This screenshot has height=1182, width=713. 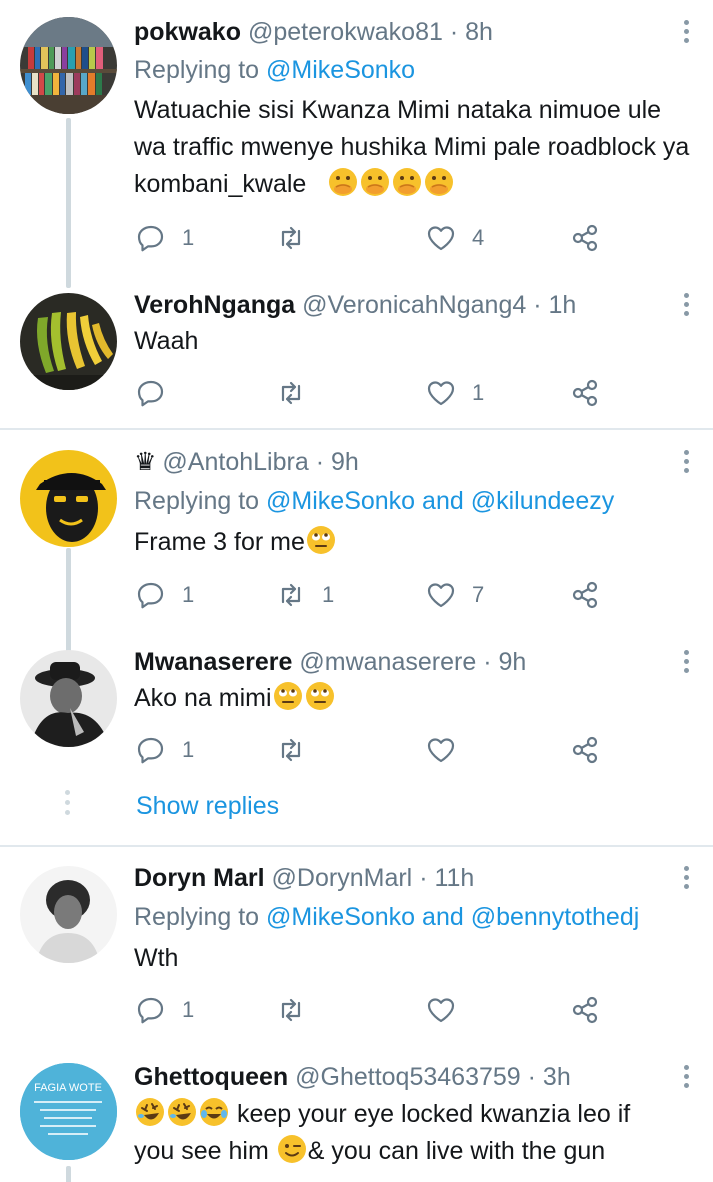 I want to click on tweet-actions: 1 4, so click(x=374, y=238).